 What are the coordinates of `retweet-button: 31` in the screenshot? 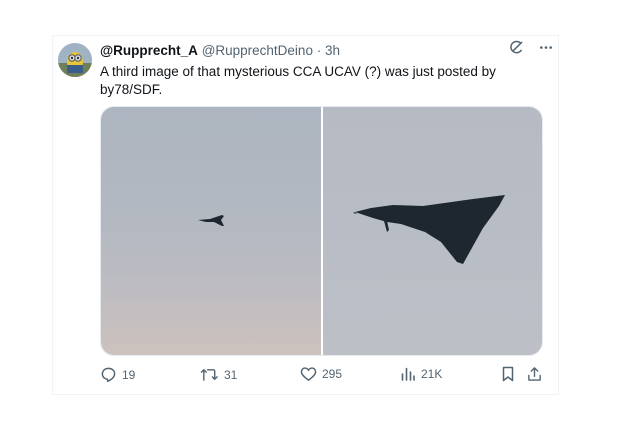 It's located at (218, 374).